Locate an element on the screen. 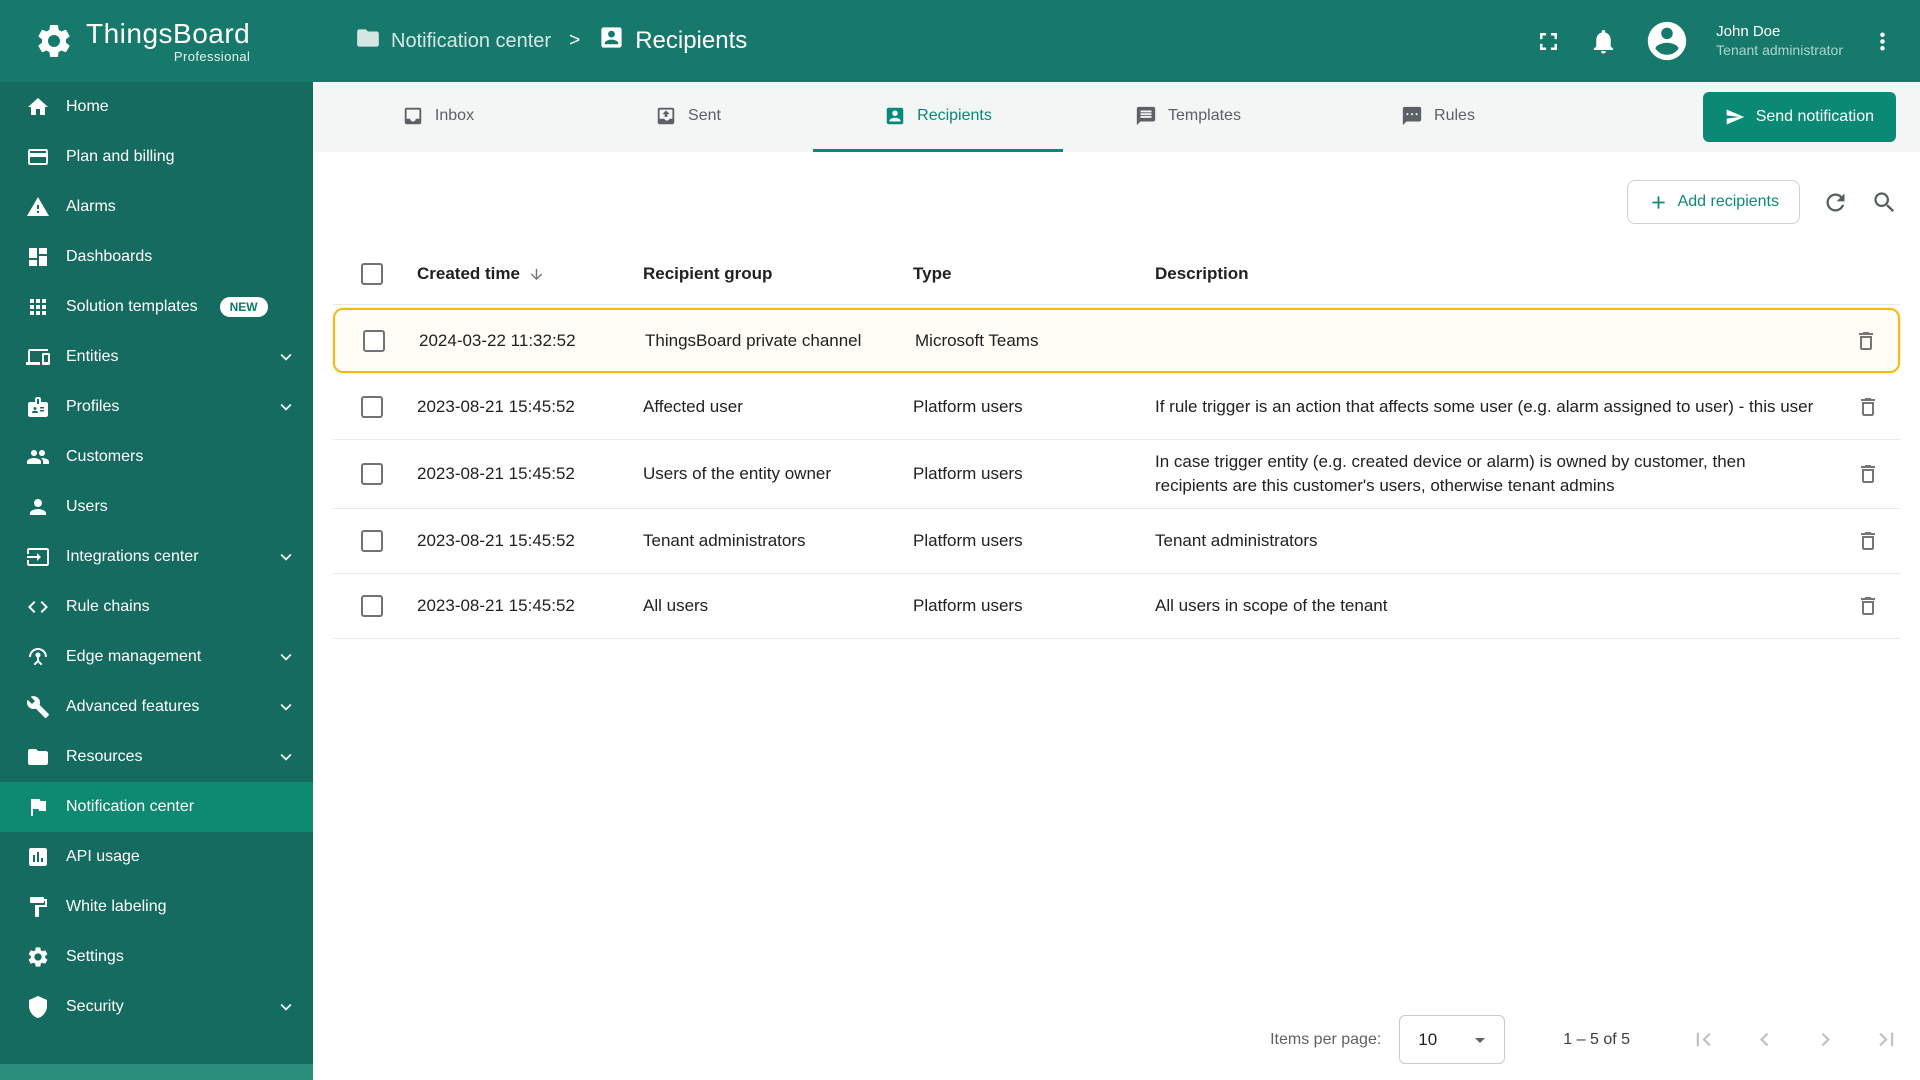 This screenshot has width=1920, height=1080. app-logo: ThingsBoard Professional is located at coordinates (156, 40).